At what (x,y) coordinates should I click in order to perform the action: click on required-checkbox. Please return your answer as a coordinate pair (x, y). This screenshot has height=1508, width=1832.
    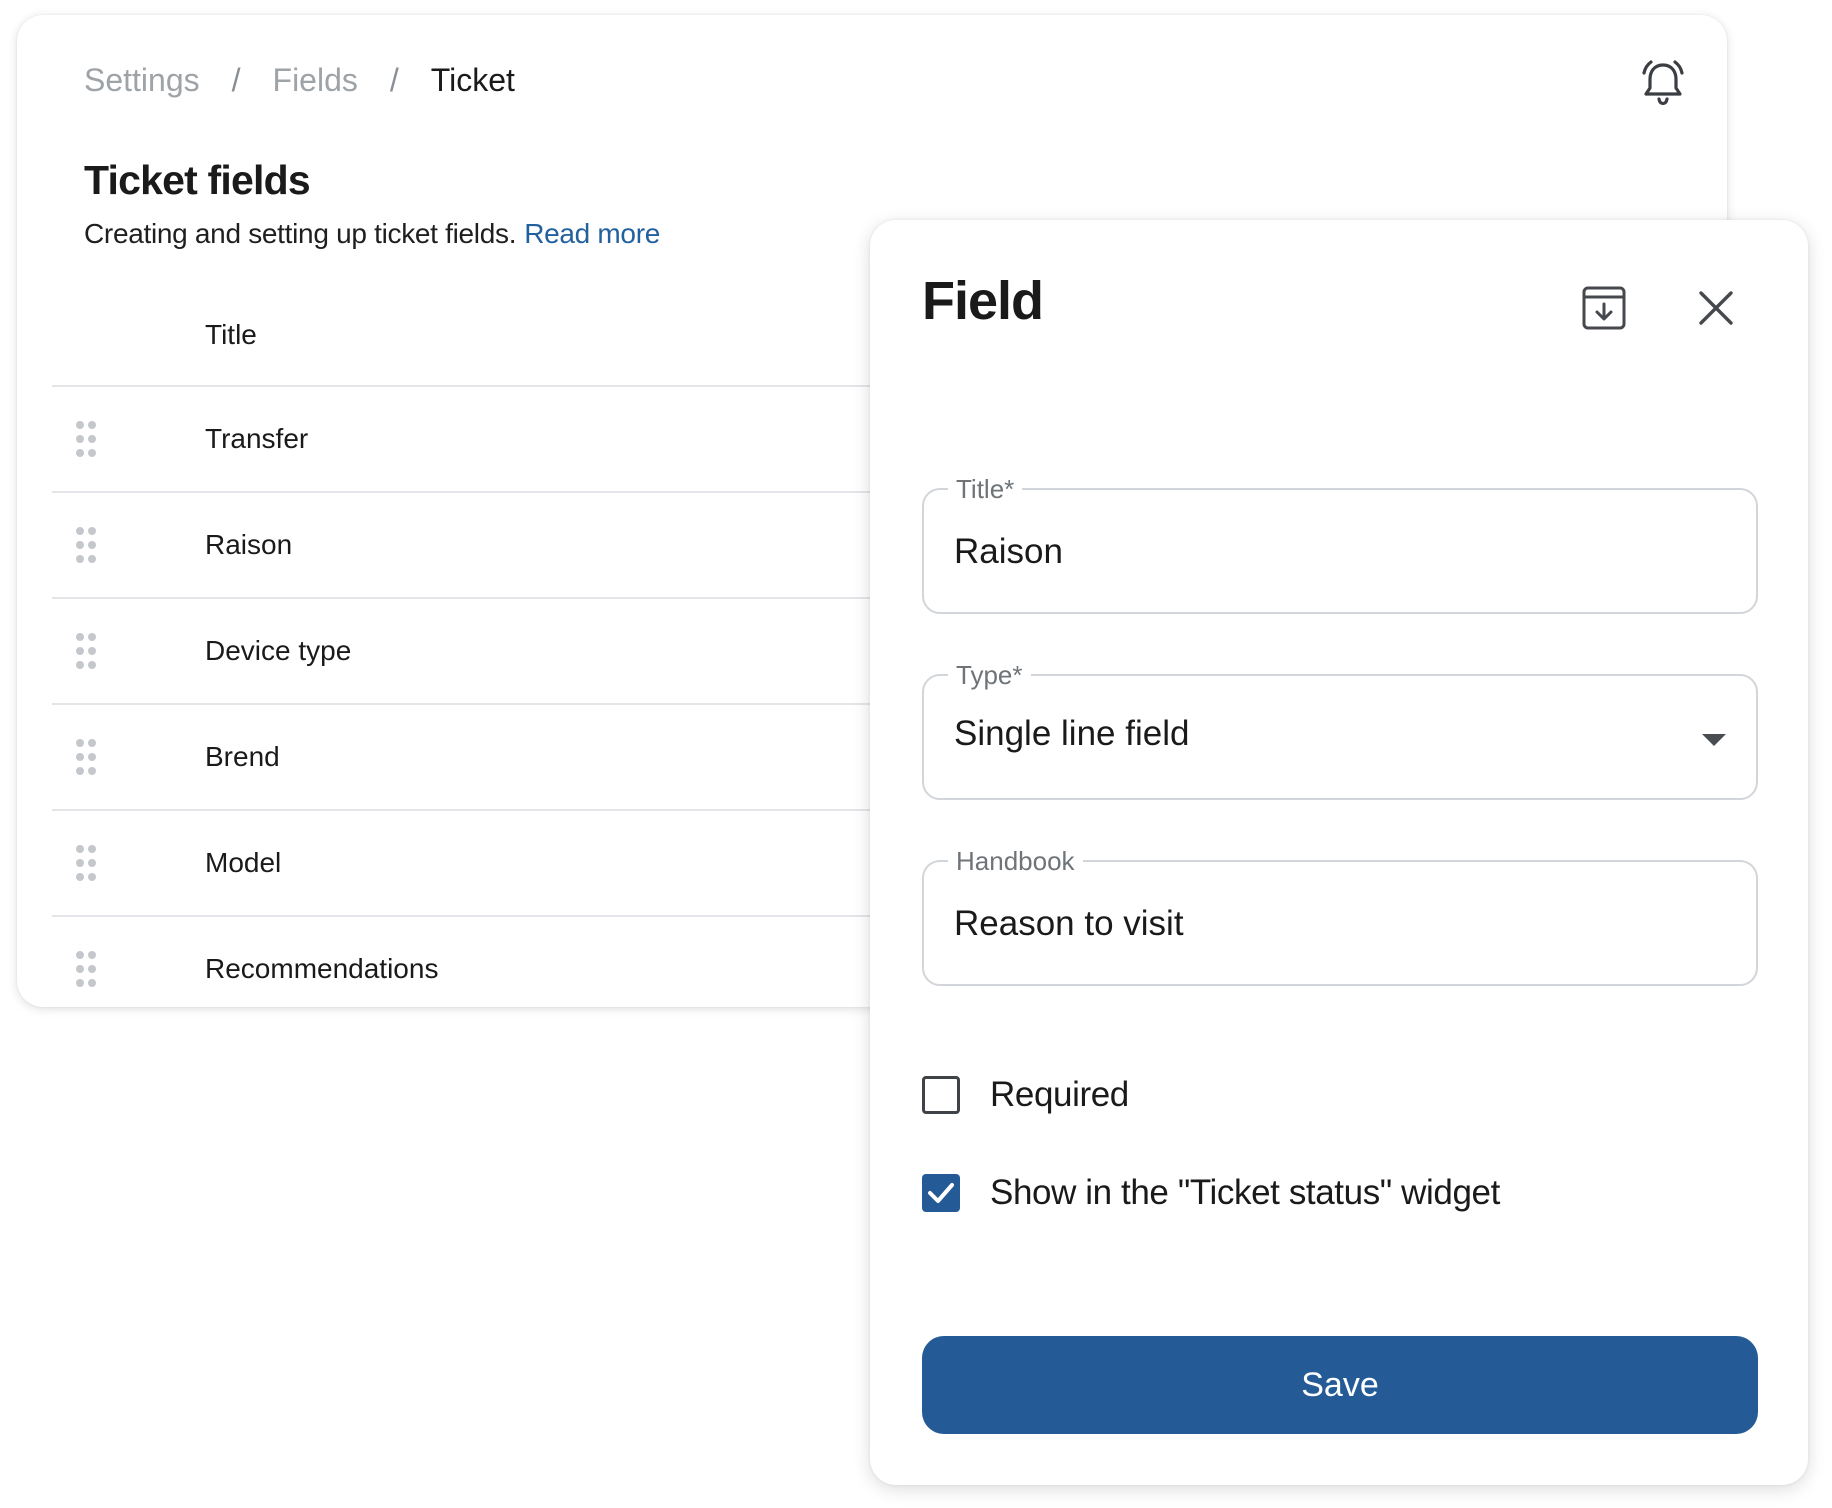
    Looking at the image, I should click on (941, 1095).